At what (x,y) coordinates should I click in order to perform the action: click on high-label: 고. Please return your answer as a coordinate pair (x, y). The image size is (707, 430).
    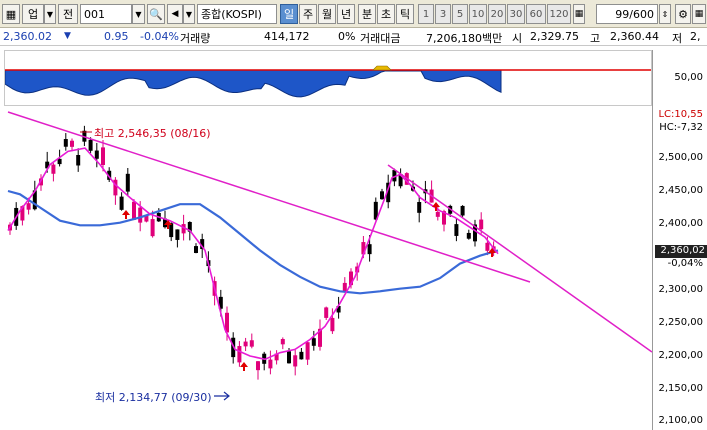
    Looking at the image, I should click on (595, 38).